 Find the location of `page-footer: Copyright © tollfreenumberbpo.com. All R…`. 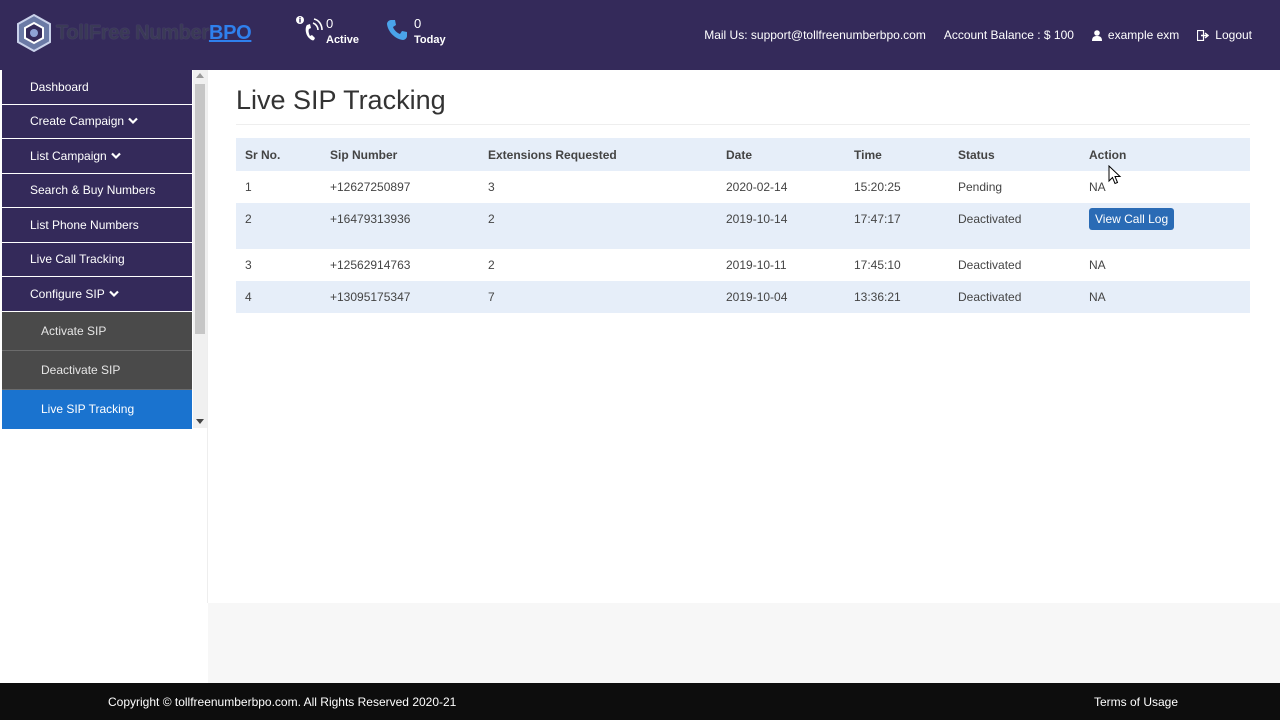

page-footer: Copyright © tollfreenumberbpo.com. All R… is located at coordinates (640, 701).